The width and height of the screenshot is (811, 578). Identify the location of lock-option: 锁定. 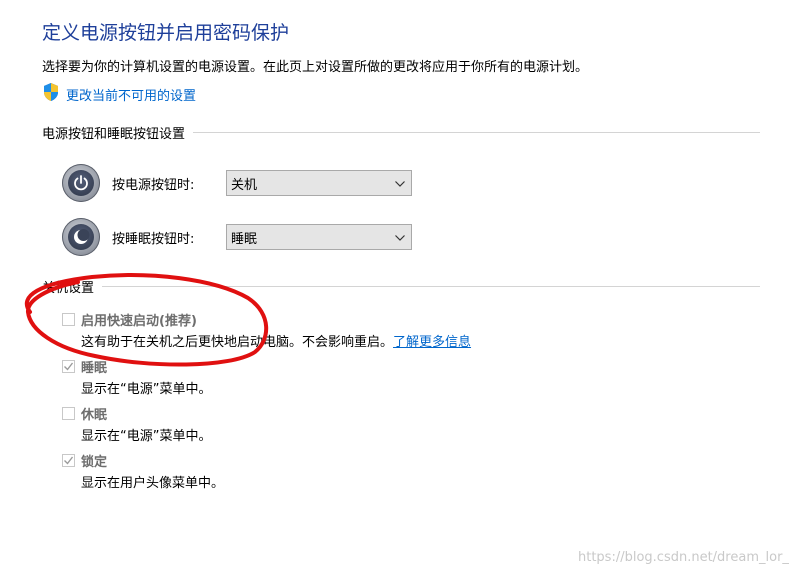
(84, 460).